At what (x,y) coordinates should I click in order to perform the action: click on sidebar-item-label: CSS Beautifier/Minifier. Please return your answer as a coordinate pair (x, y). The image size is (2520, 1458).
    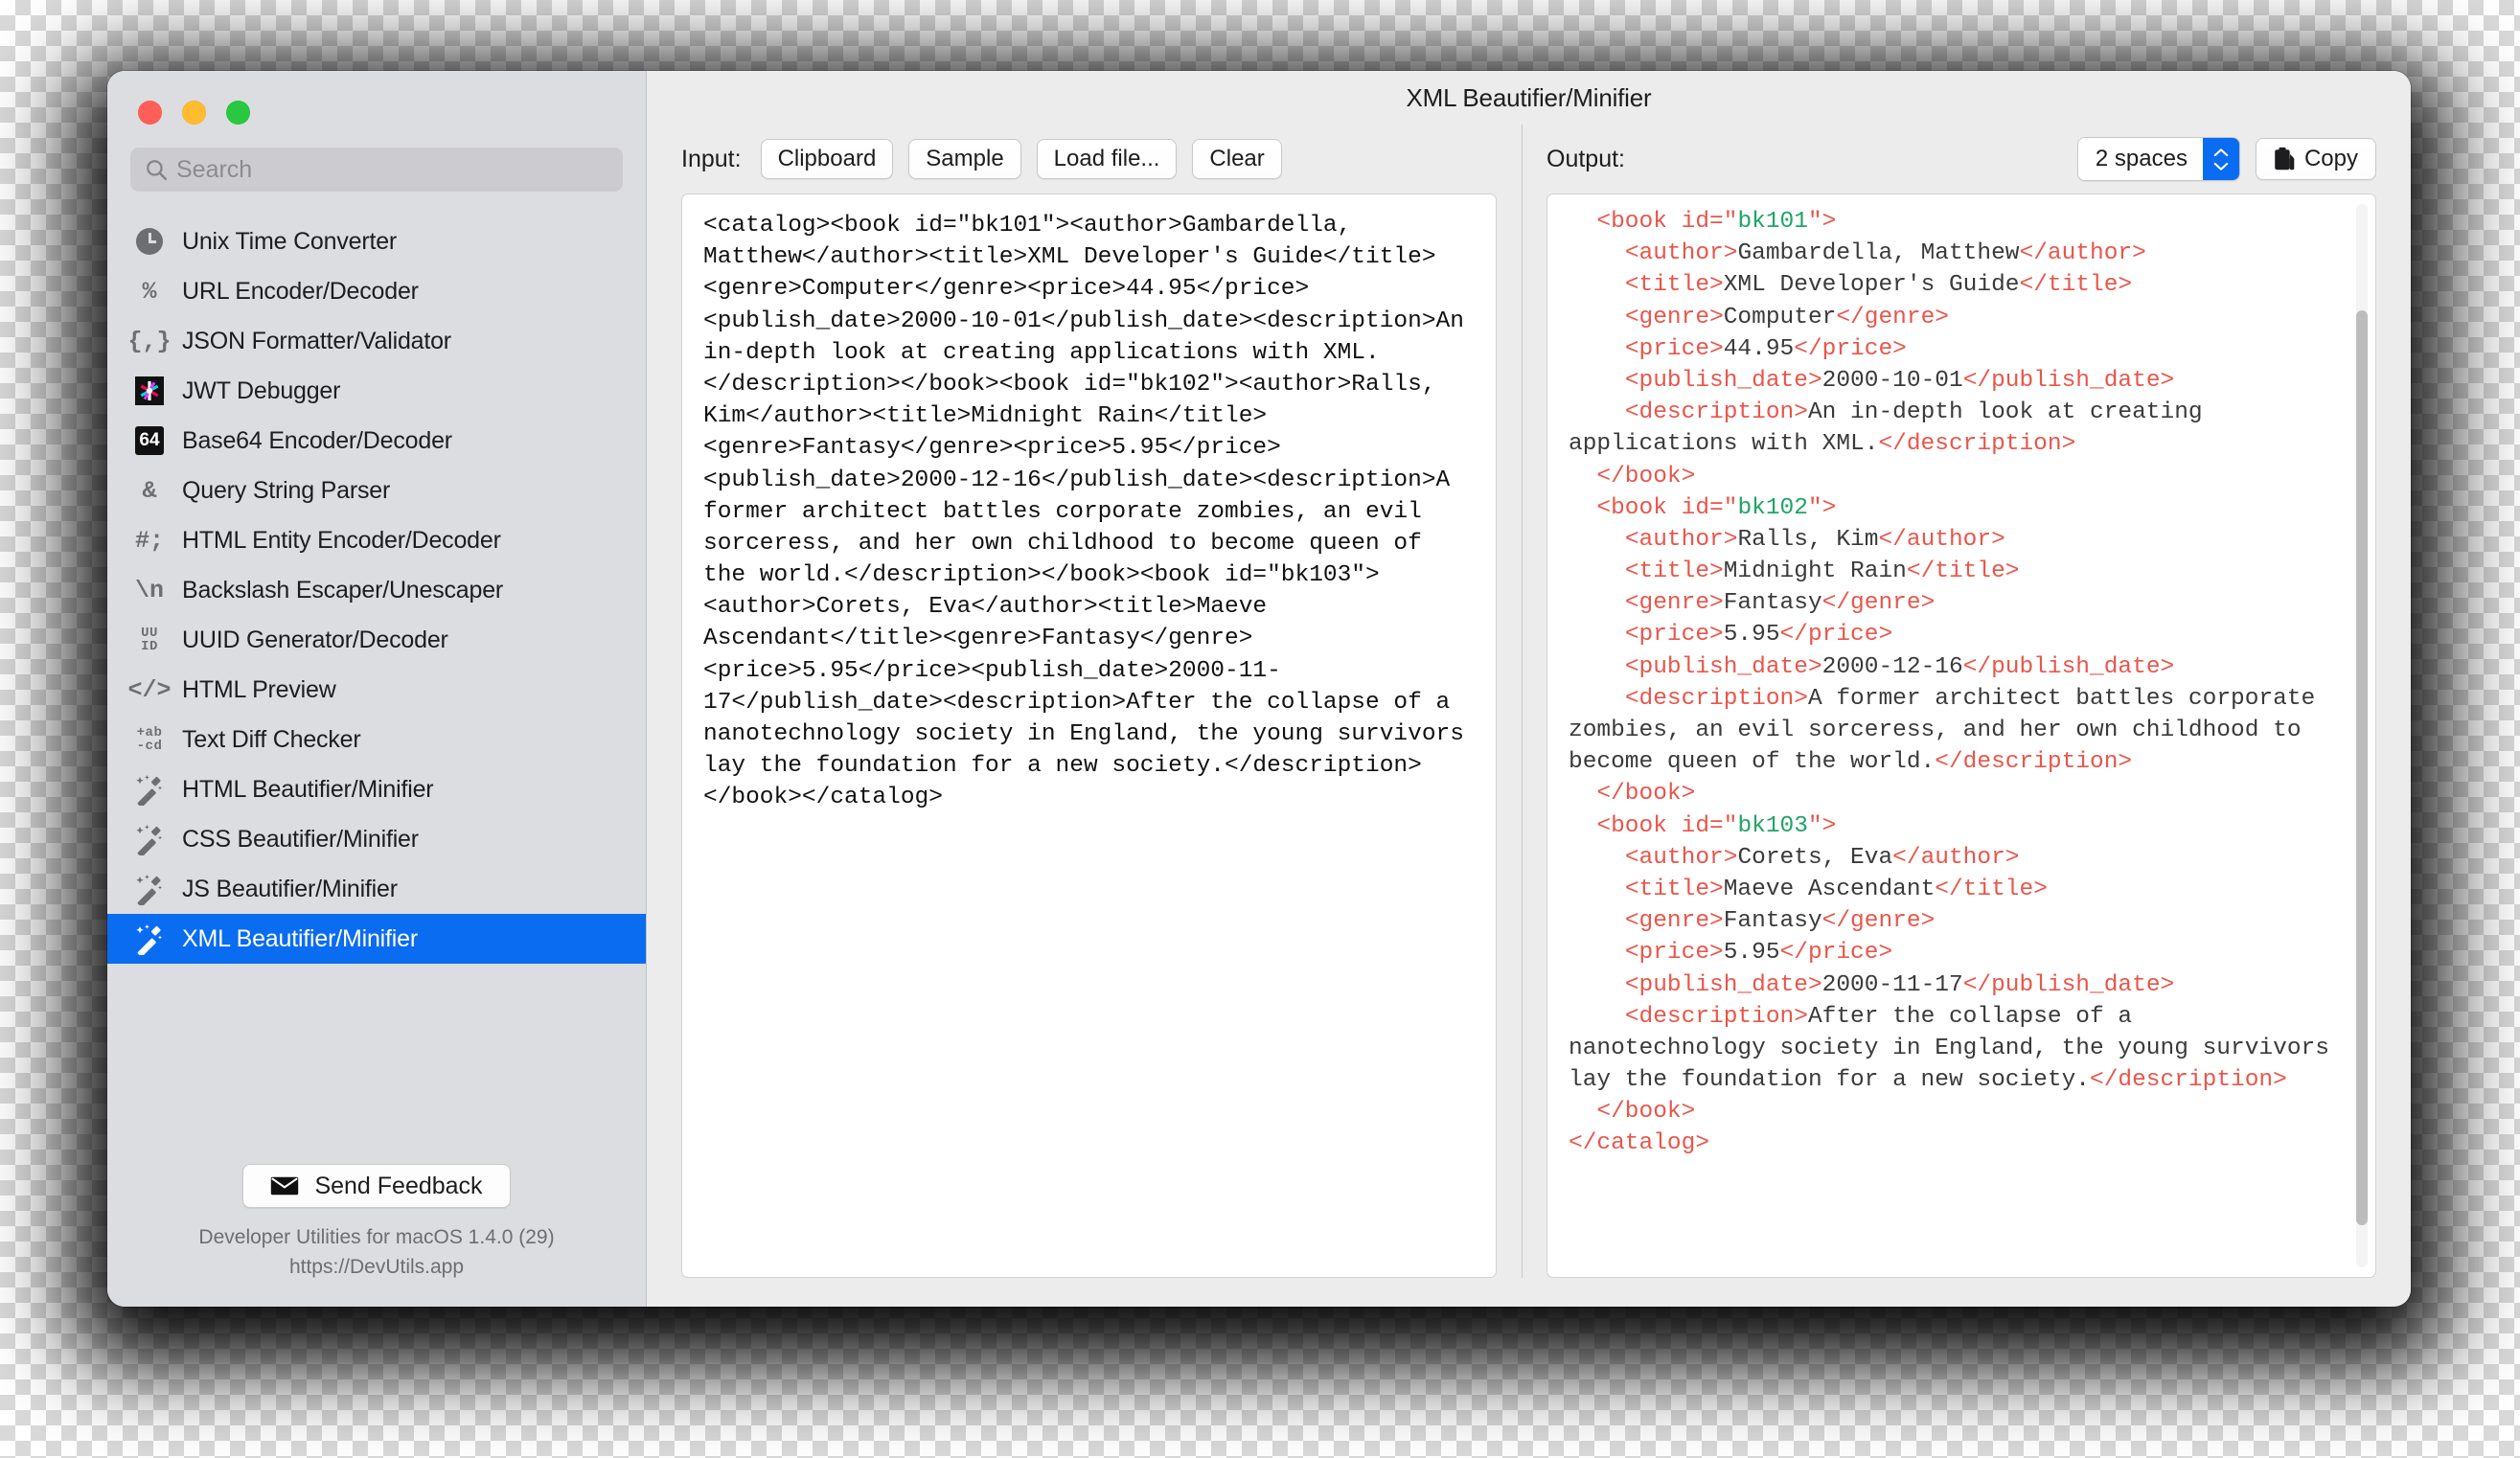
    Looking at the image, I should click on (300, 839).